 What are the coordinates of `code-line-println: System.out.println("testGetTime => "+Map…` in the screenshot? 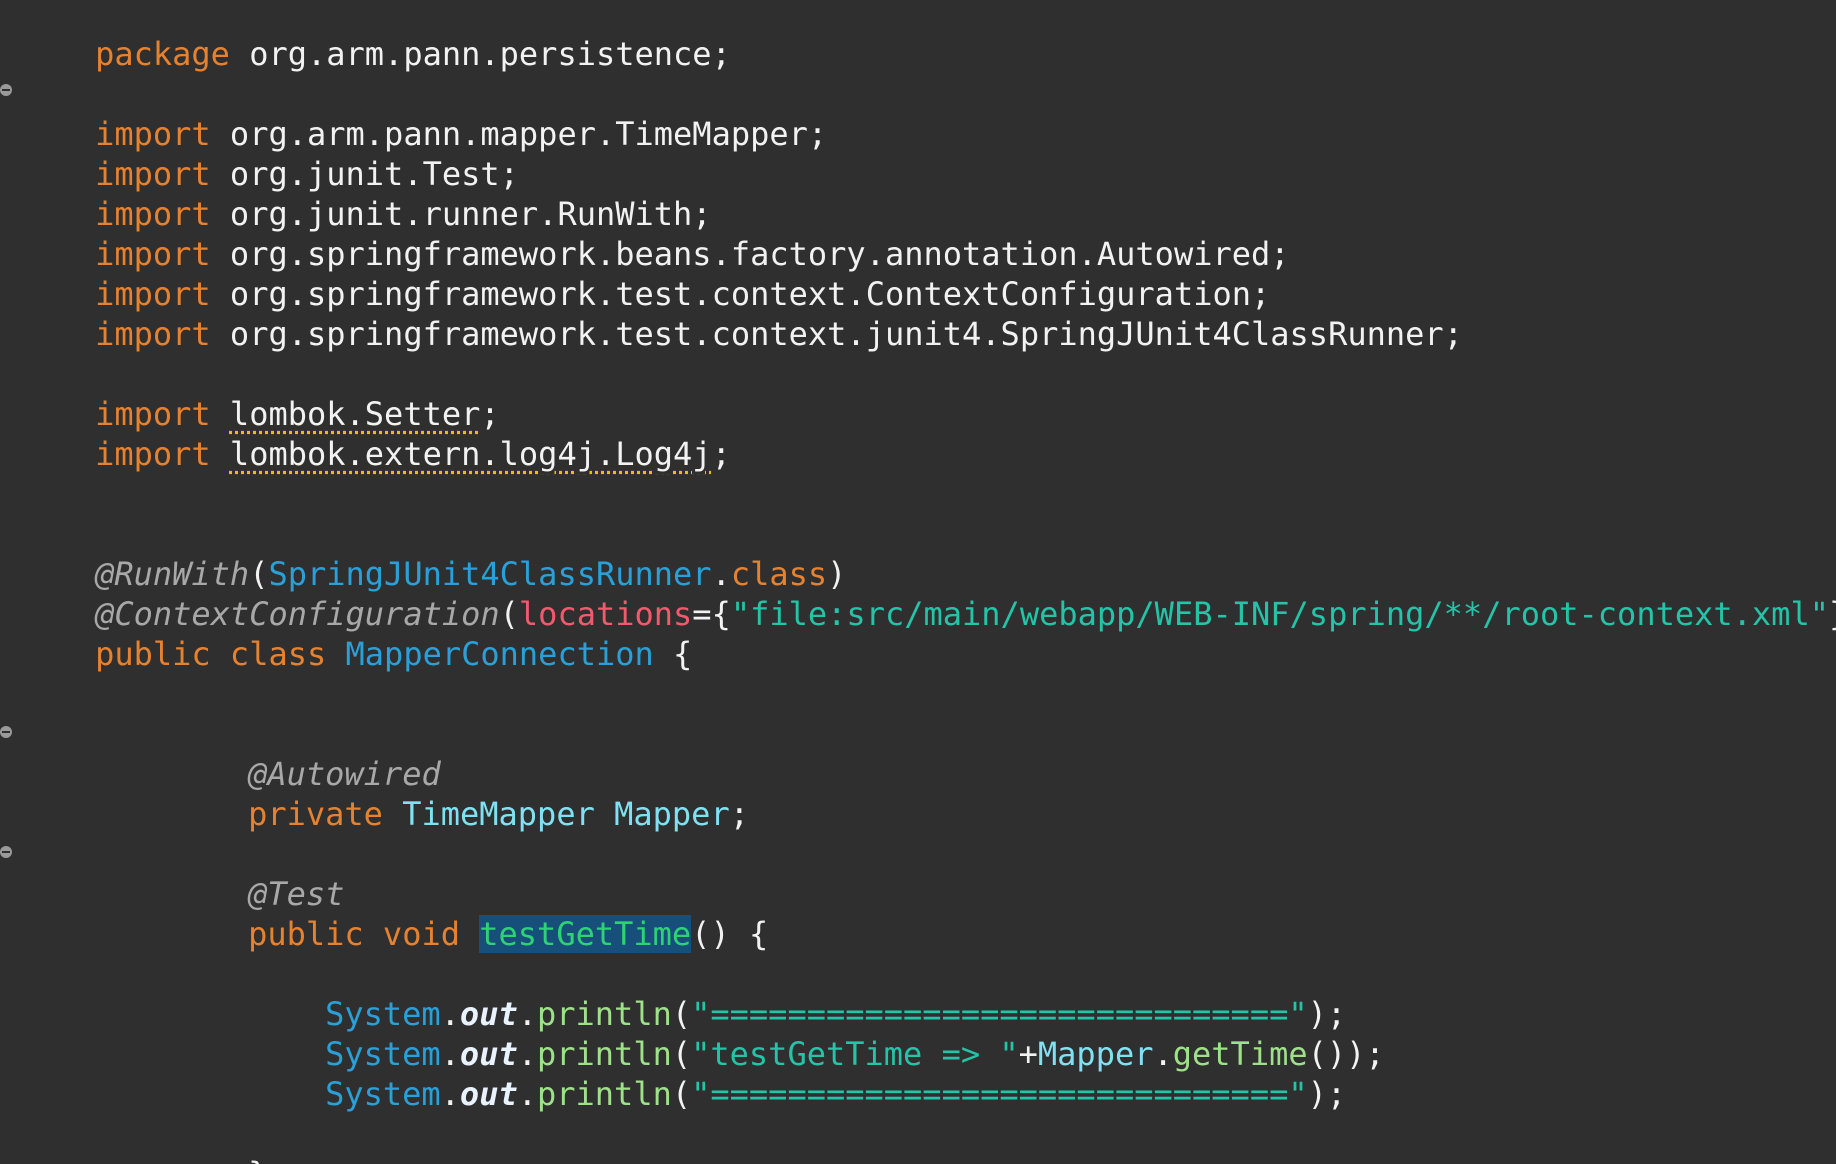 It's located at (816, 1033).